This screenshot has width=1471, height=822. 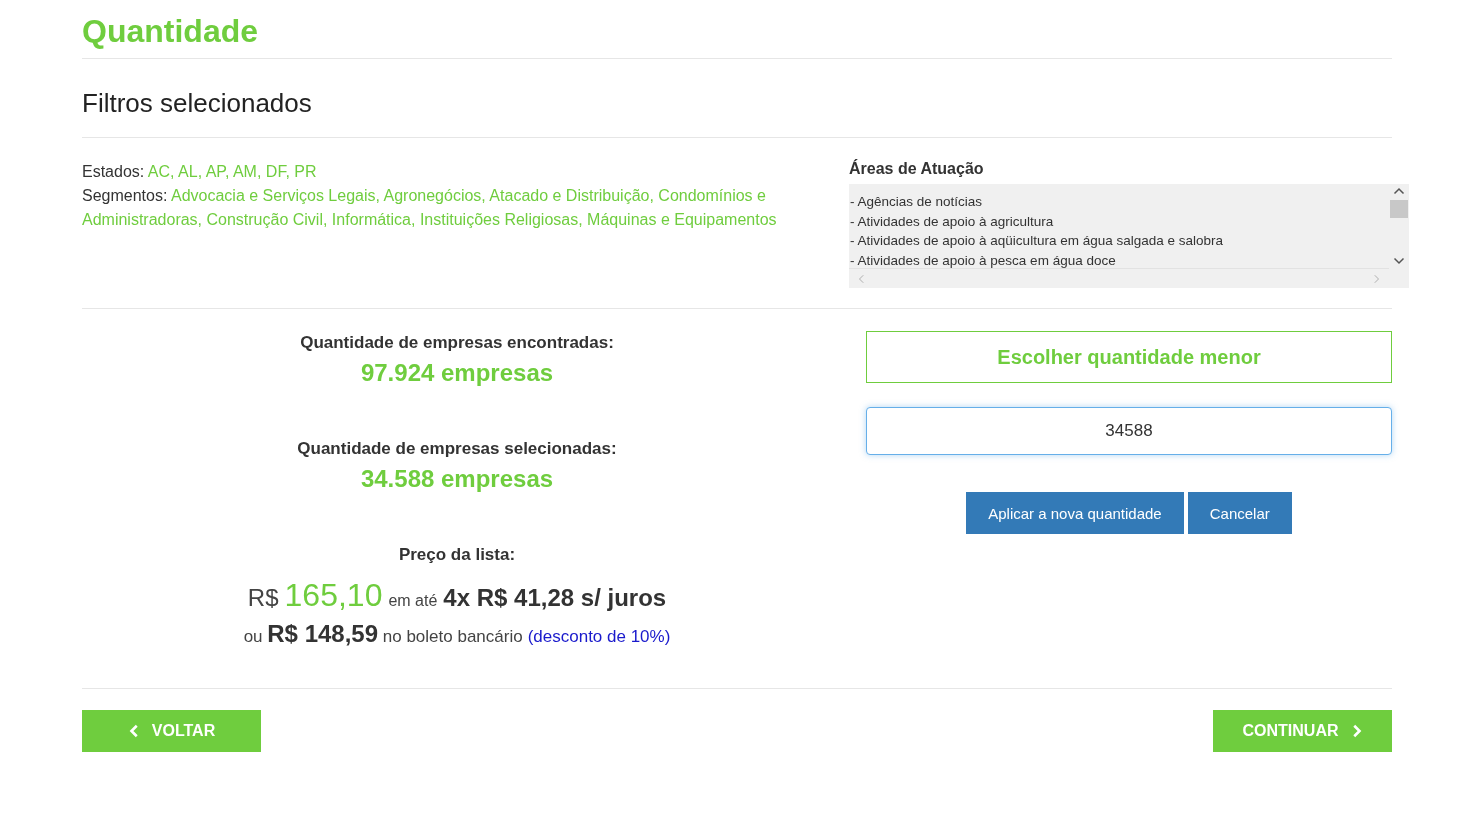 What do you see at coordinates (430, 208) in the screenshot?
I see `filter-line: Segmentos: Advocacia e Serviços Legais, Agronegócios, Atacado e Distribuição, Condomínios e Administradoras, Construção Civil, Informática, Instituições Religiosas, Máquinas e Equipamentos` at bounding box center [430, 208].